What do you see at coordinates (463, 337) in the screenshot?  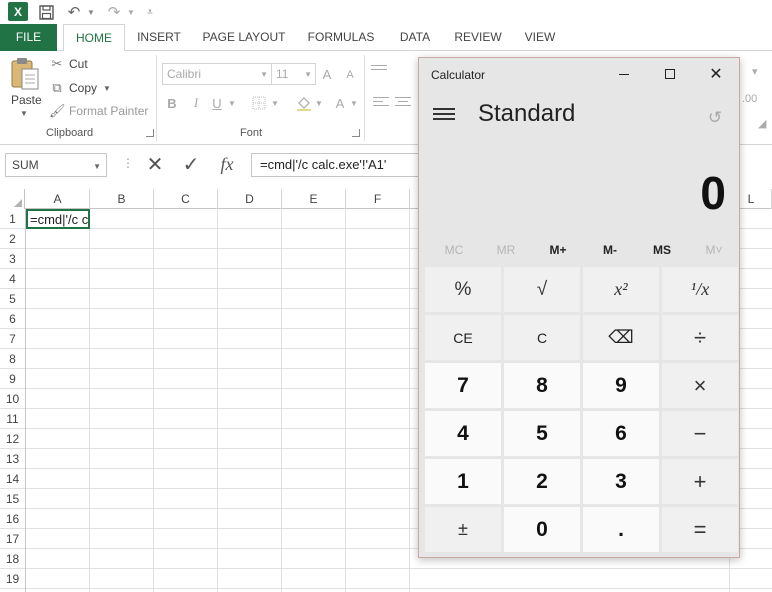 I see `clear-entry-button: CE` at bounding box center [463, 337].